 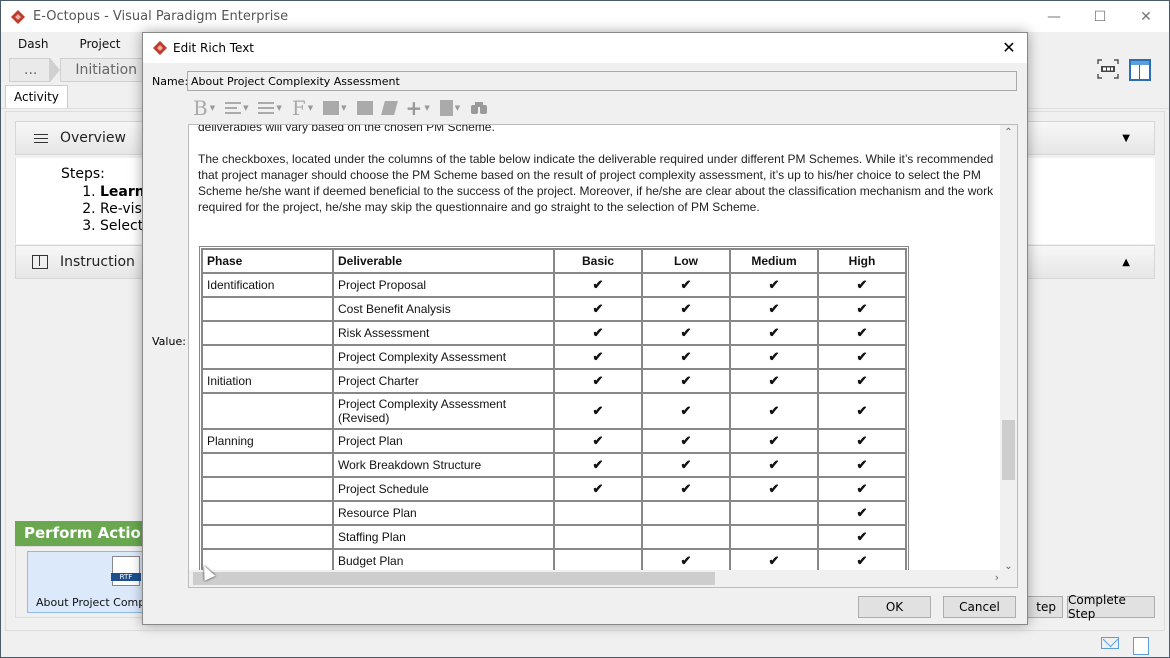 I want to click on column-header-basic: Basic, so click(x=598, y=261).